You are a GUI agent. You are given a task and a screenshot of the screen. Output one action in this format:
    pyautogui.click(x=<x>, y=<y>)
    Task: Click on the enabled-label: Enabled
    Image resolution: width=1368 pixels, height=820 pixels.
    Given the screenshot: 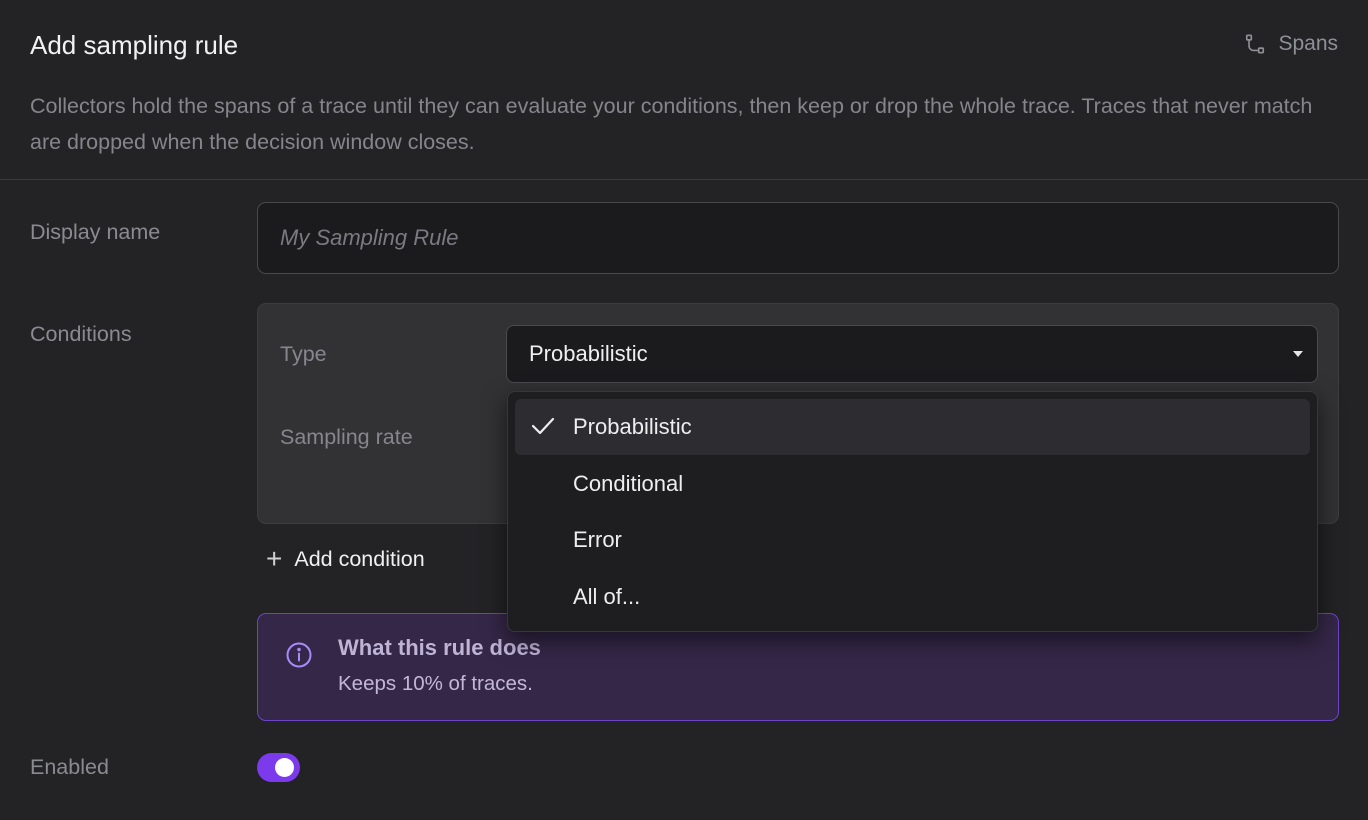 What is the action you would take?
    pyautogui.click(x=69, y=767)
    